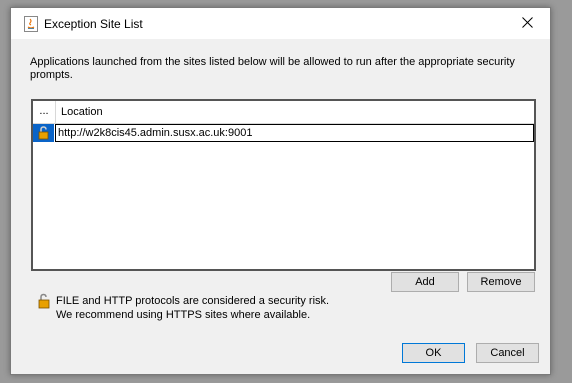 The height and width of the screenshot is (383, 572). I want to click on close-button, so click(527, 23).